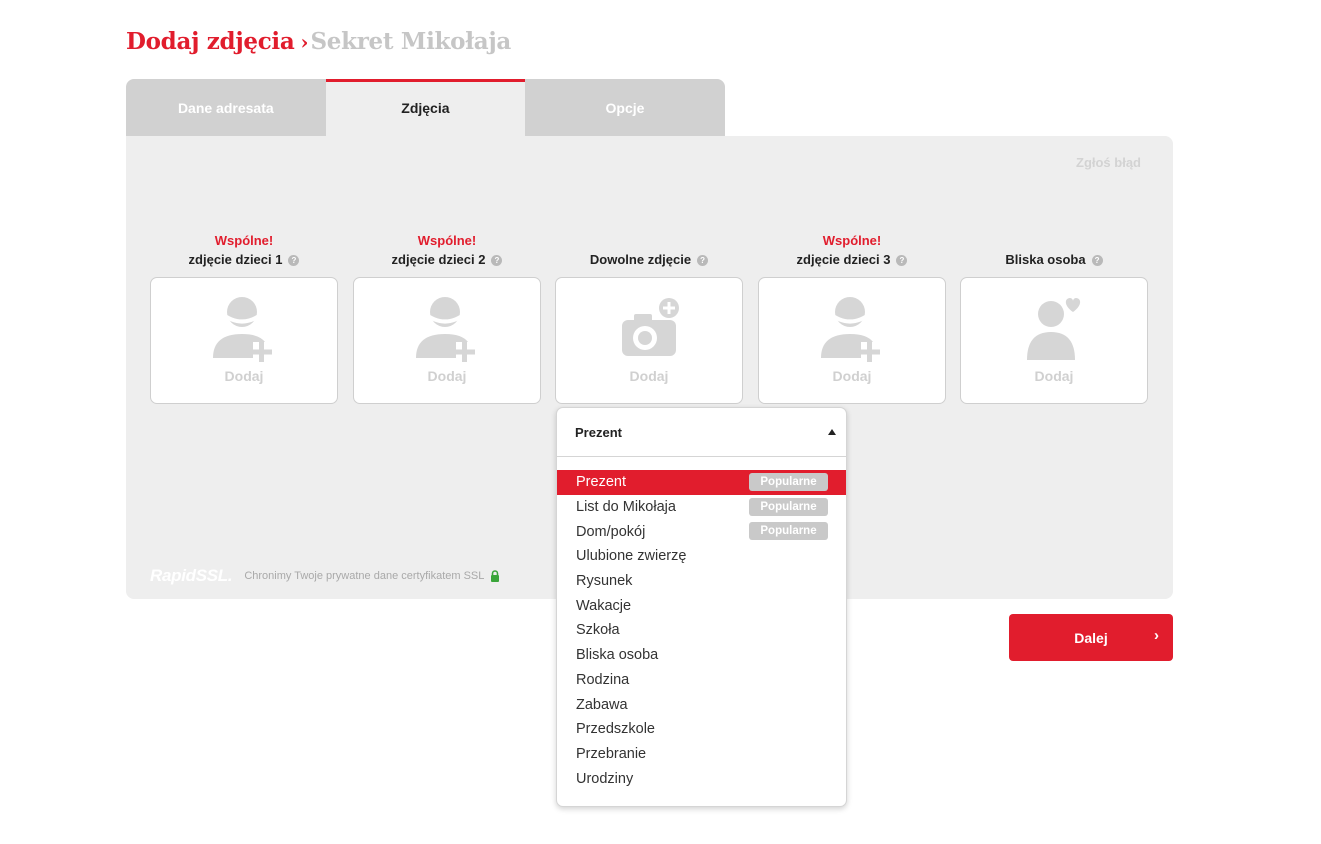 The height and width of the screenshot is (844, 1321). I want to click on slot-header: Wspólne! zdjęcie dzieci 1?, so click(244, 254).